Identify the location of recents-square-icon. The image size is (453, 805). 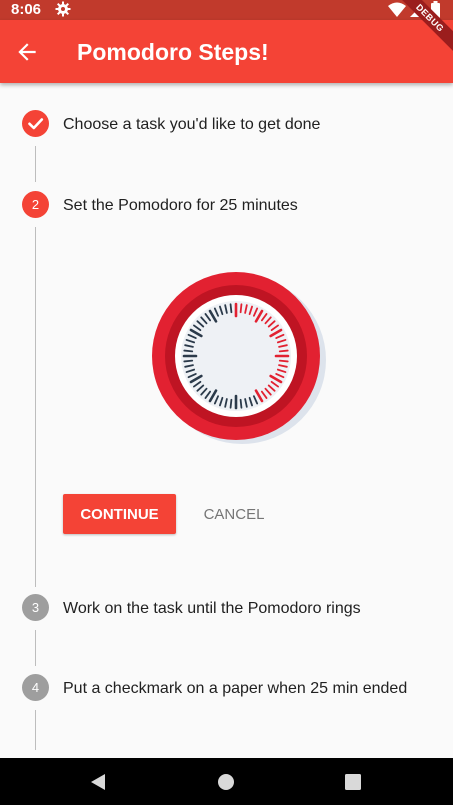
(353, 782).